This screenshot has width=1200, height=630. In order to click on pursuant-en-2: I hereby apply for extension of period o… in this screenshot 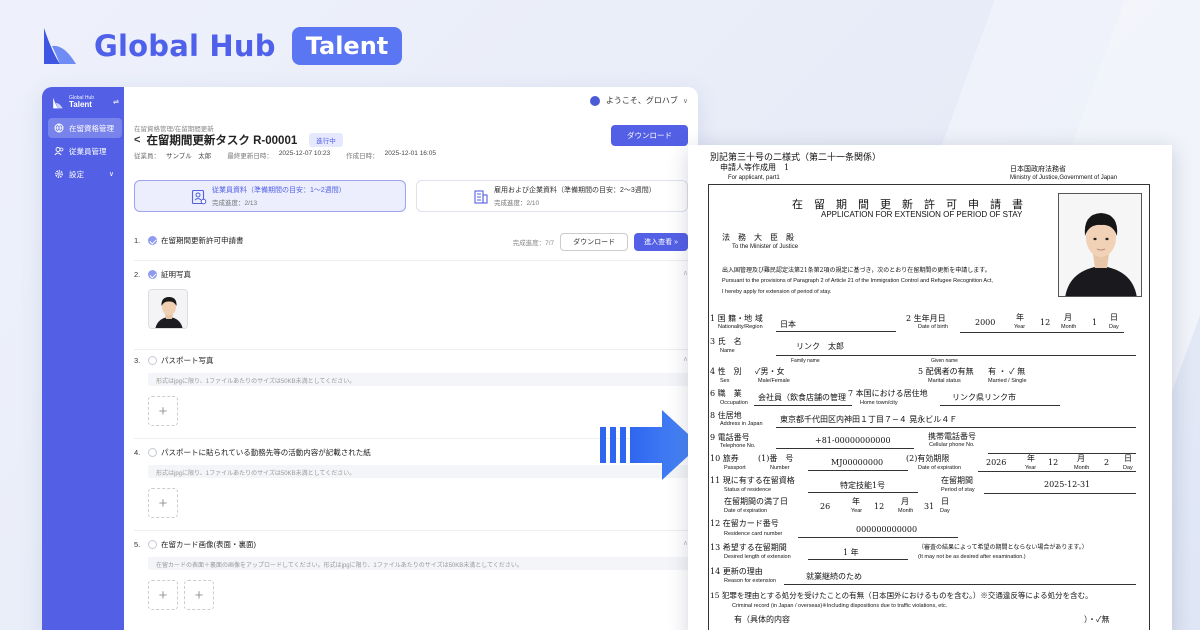, I will do `click(777, 292)`.